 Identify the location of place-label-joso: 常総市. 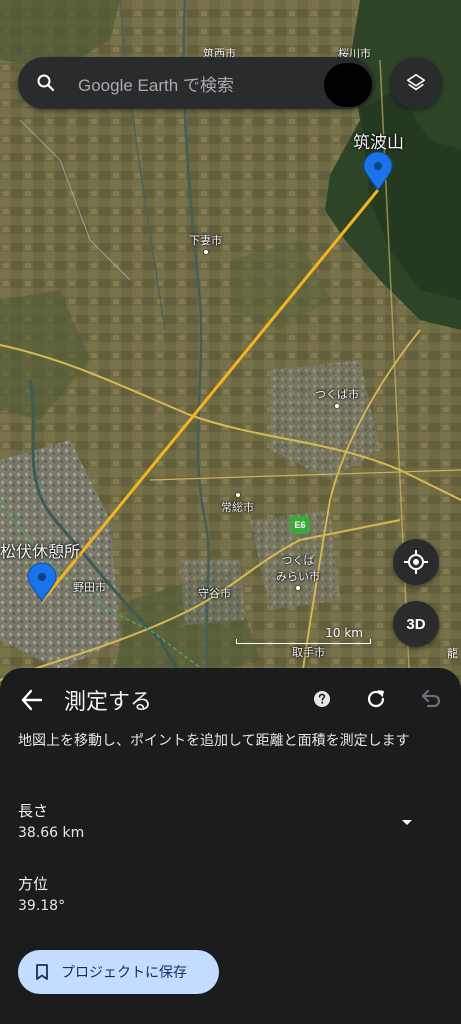
(237, 504).